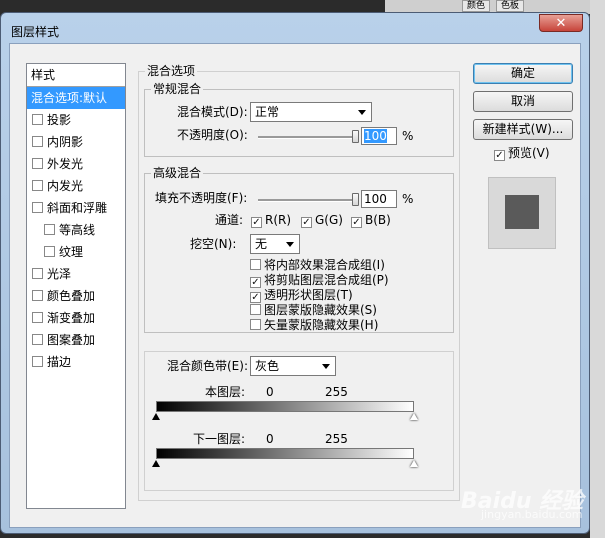 Image resolution: width=605 pixels, height=538 pixels. Describe the element at coordinates (219, 439) in the screenshot. I see `underlying-layer-label: 下一图层:` at that location.